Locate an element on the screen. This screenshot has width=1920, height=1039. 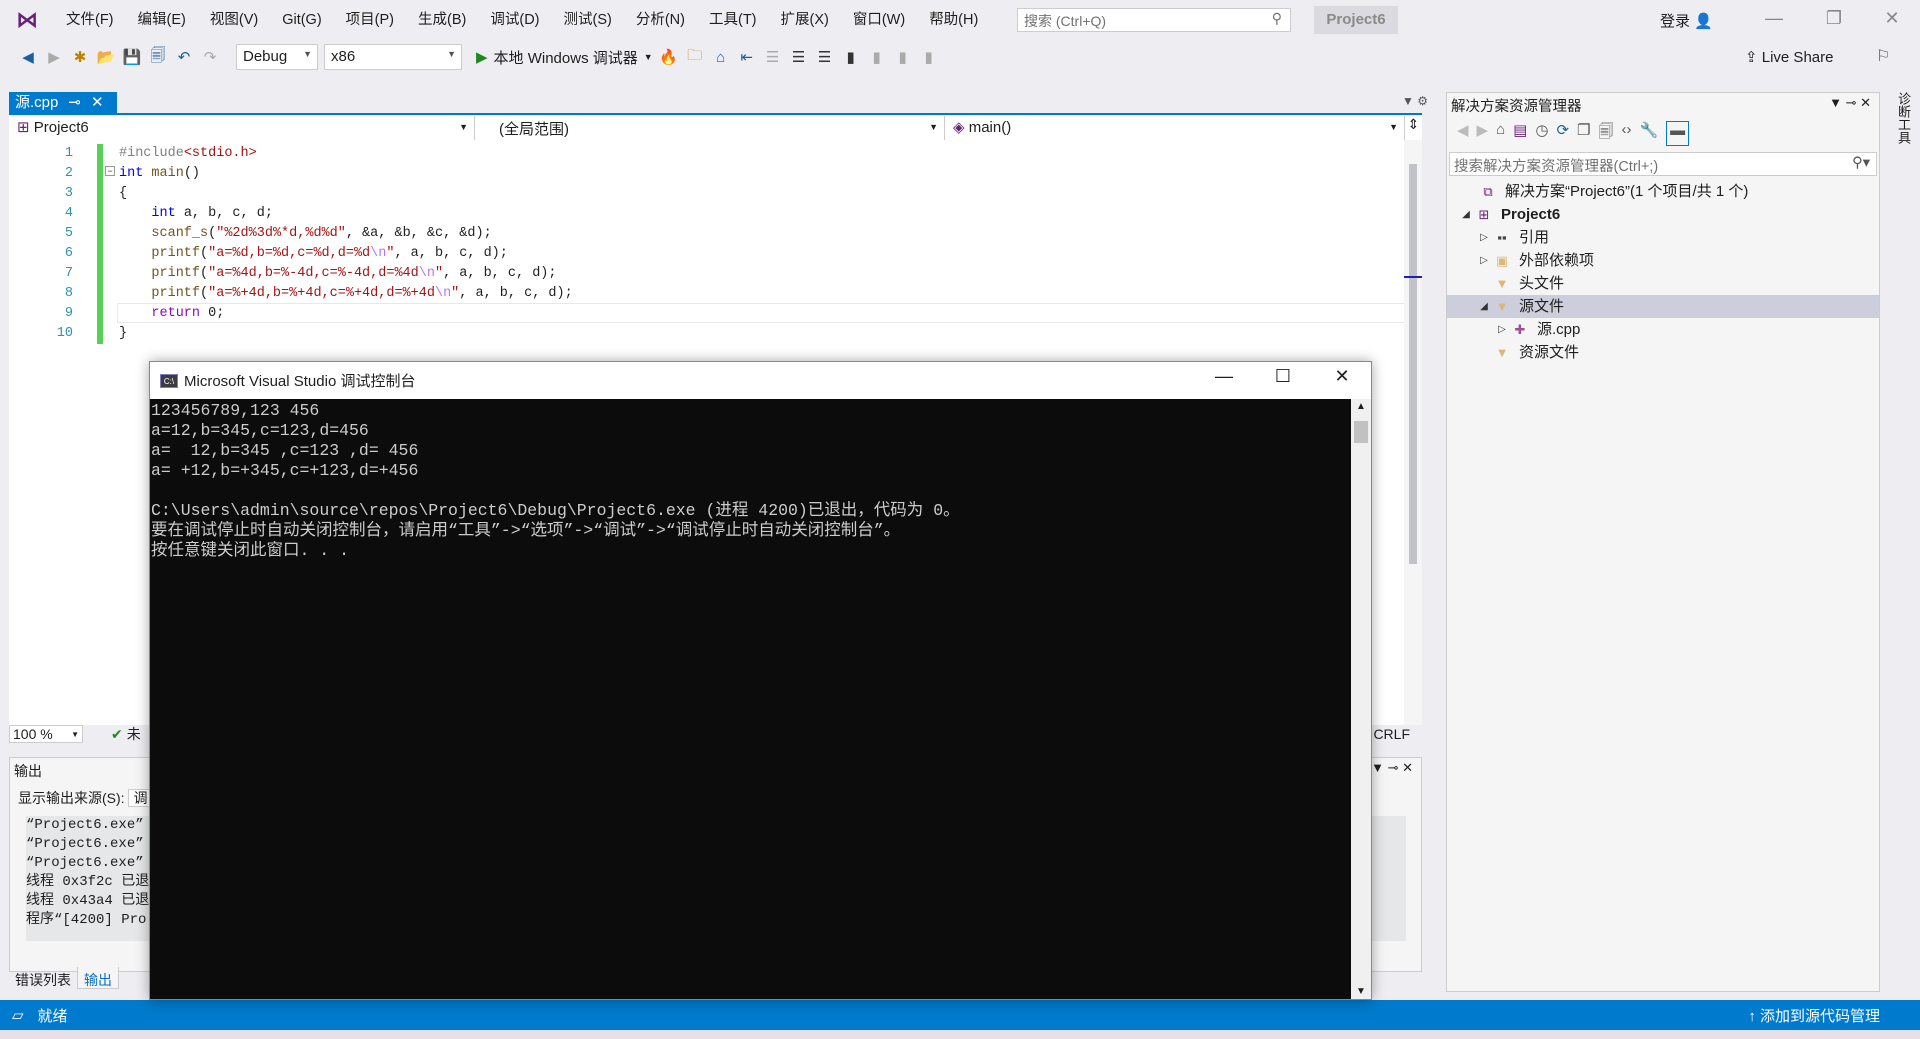
search-icon: ⚲ is located at coordinates (1276, 18).